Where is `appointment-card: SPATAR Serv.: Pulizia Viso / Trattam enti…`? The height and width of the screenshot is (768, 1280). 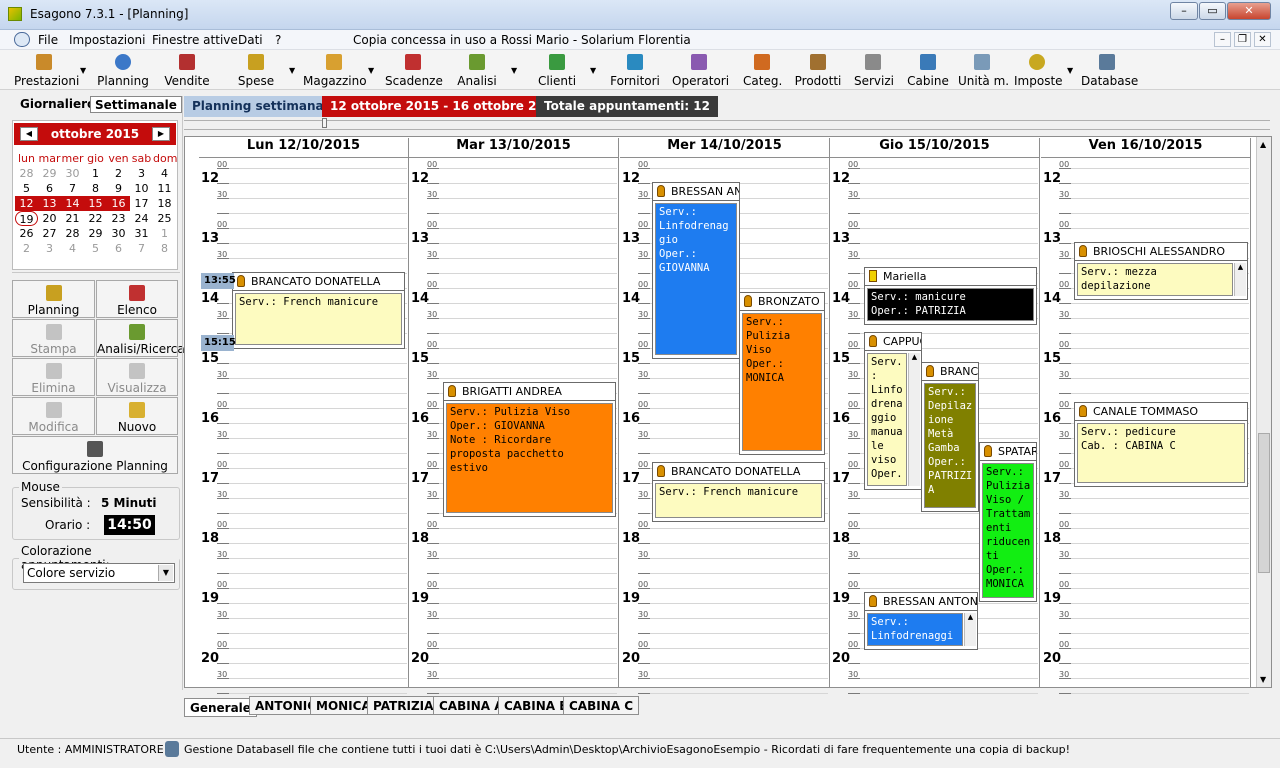 appointment-card: SPATAR Serv.: Pulizia Viso / Trattam enti… is located at coordinates (1008, 522).